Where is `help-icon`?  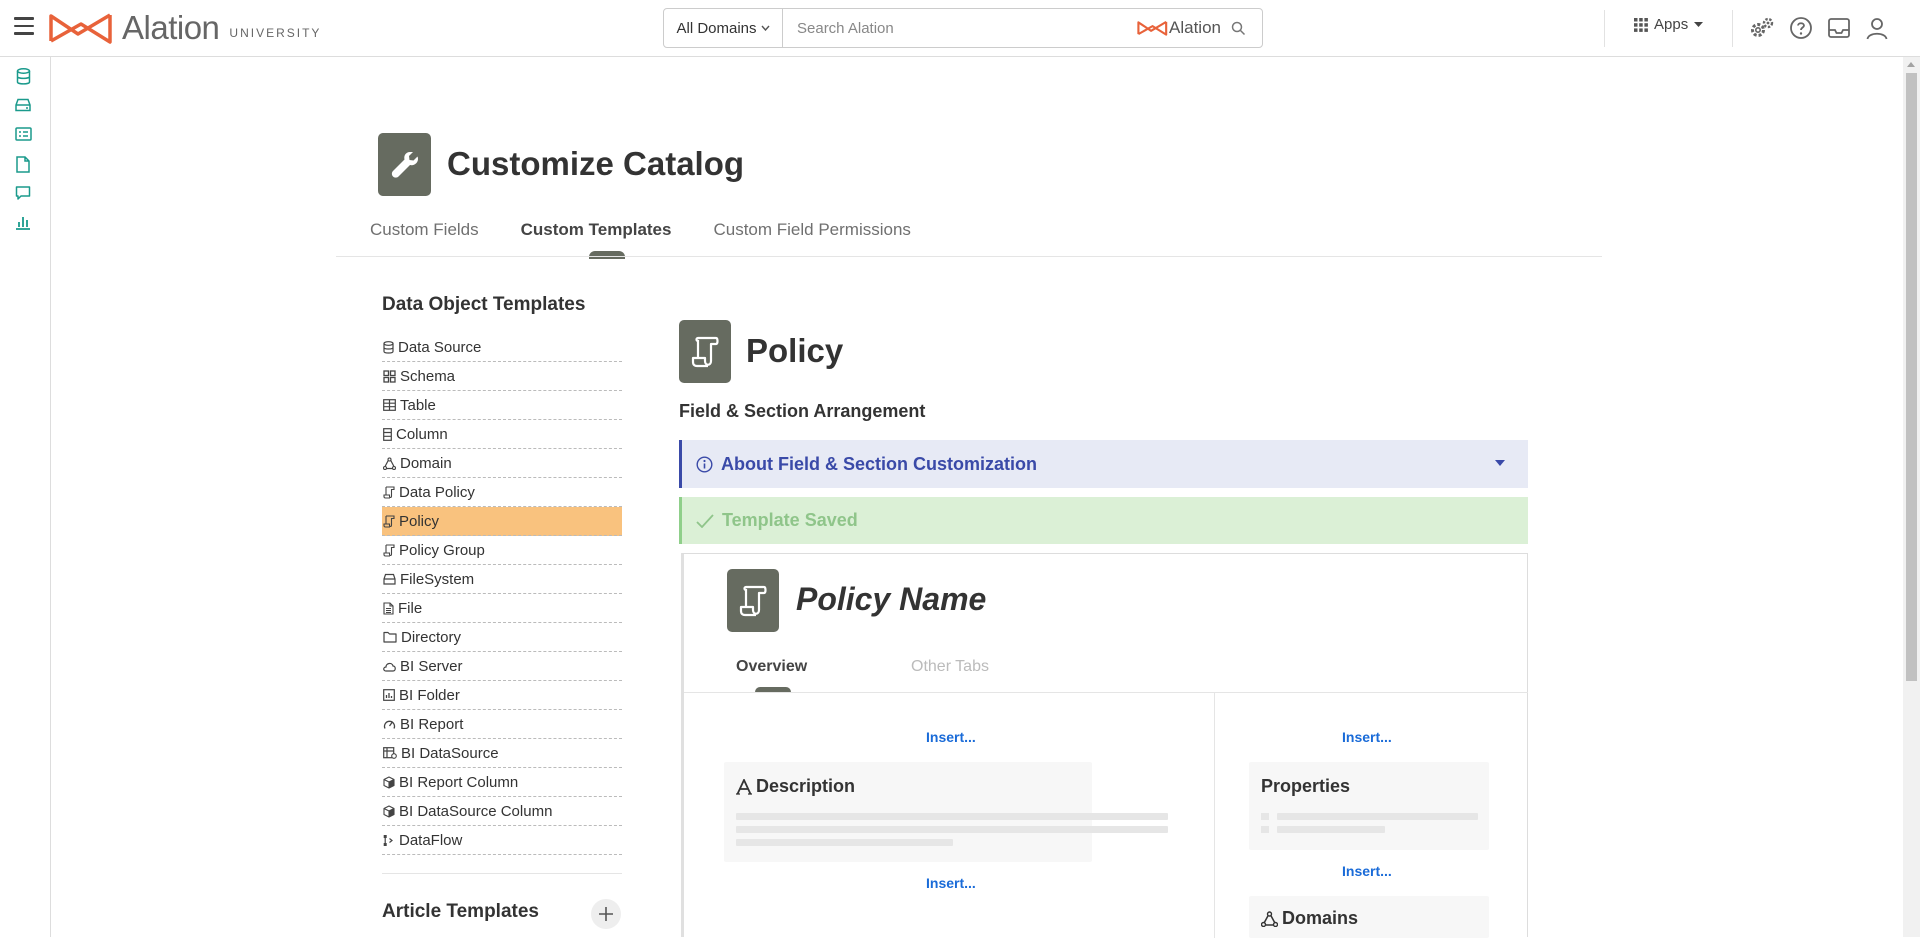 help-icon is located at coordinates (1801, 28).